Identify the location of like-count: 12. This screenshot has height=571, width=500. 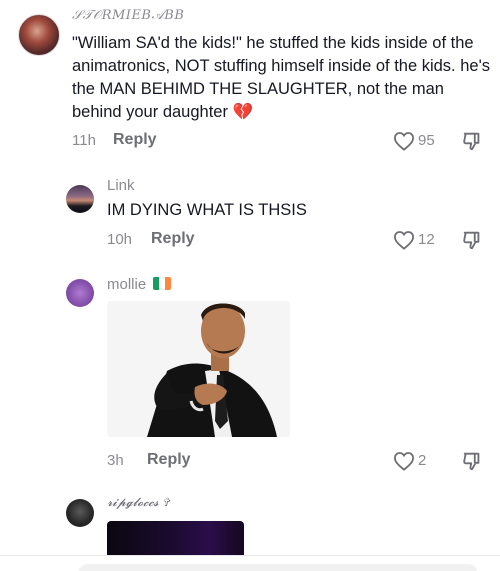
(426, 239).